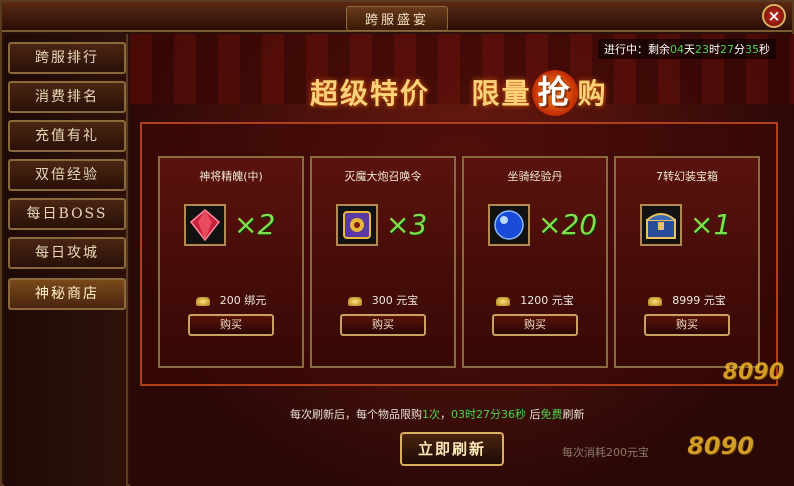  I want to click on banner-highlight-char: 抢, so click(554, 93).